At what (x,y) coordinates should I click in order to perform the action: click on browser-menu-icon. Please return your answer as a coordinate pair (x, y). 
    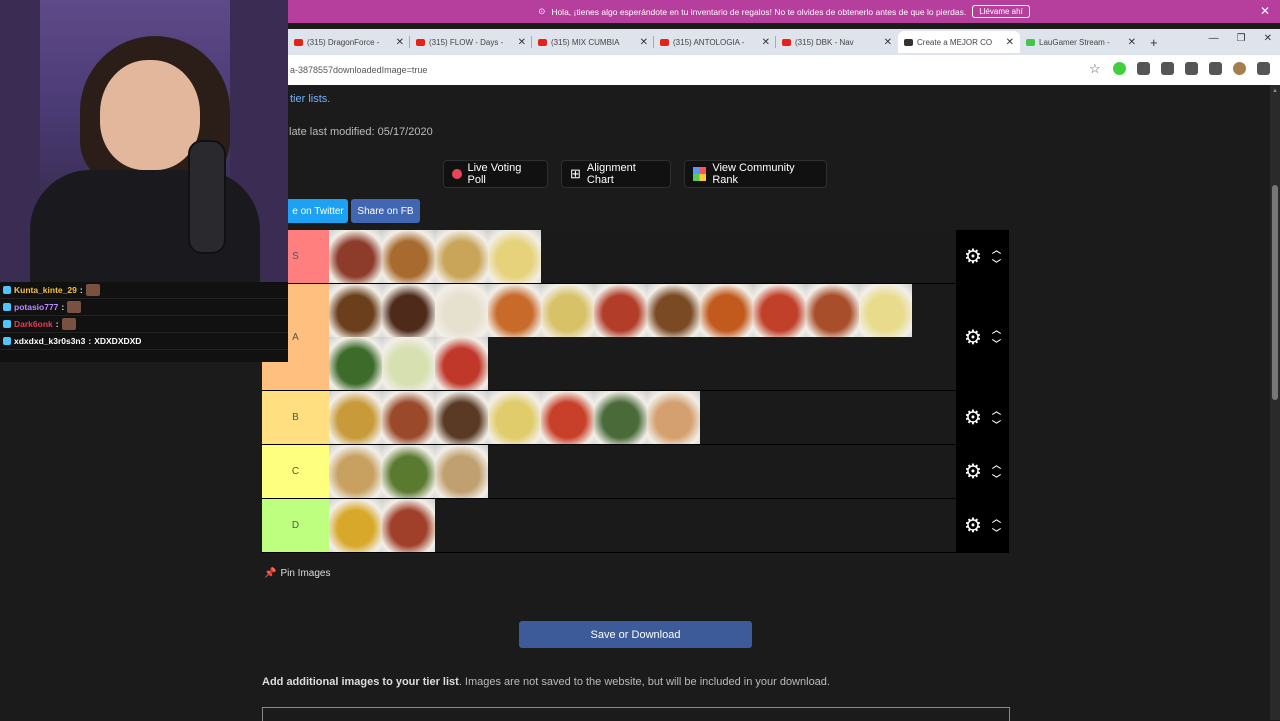
    Looking at the image, I should click on (1263, 68).